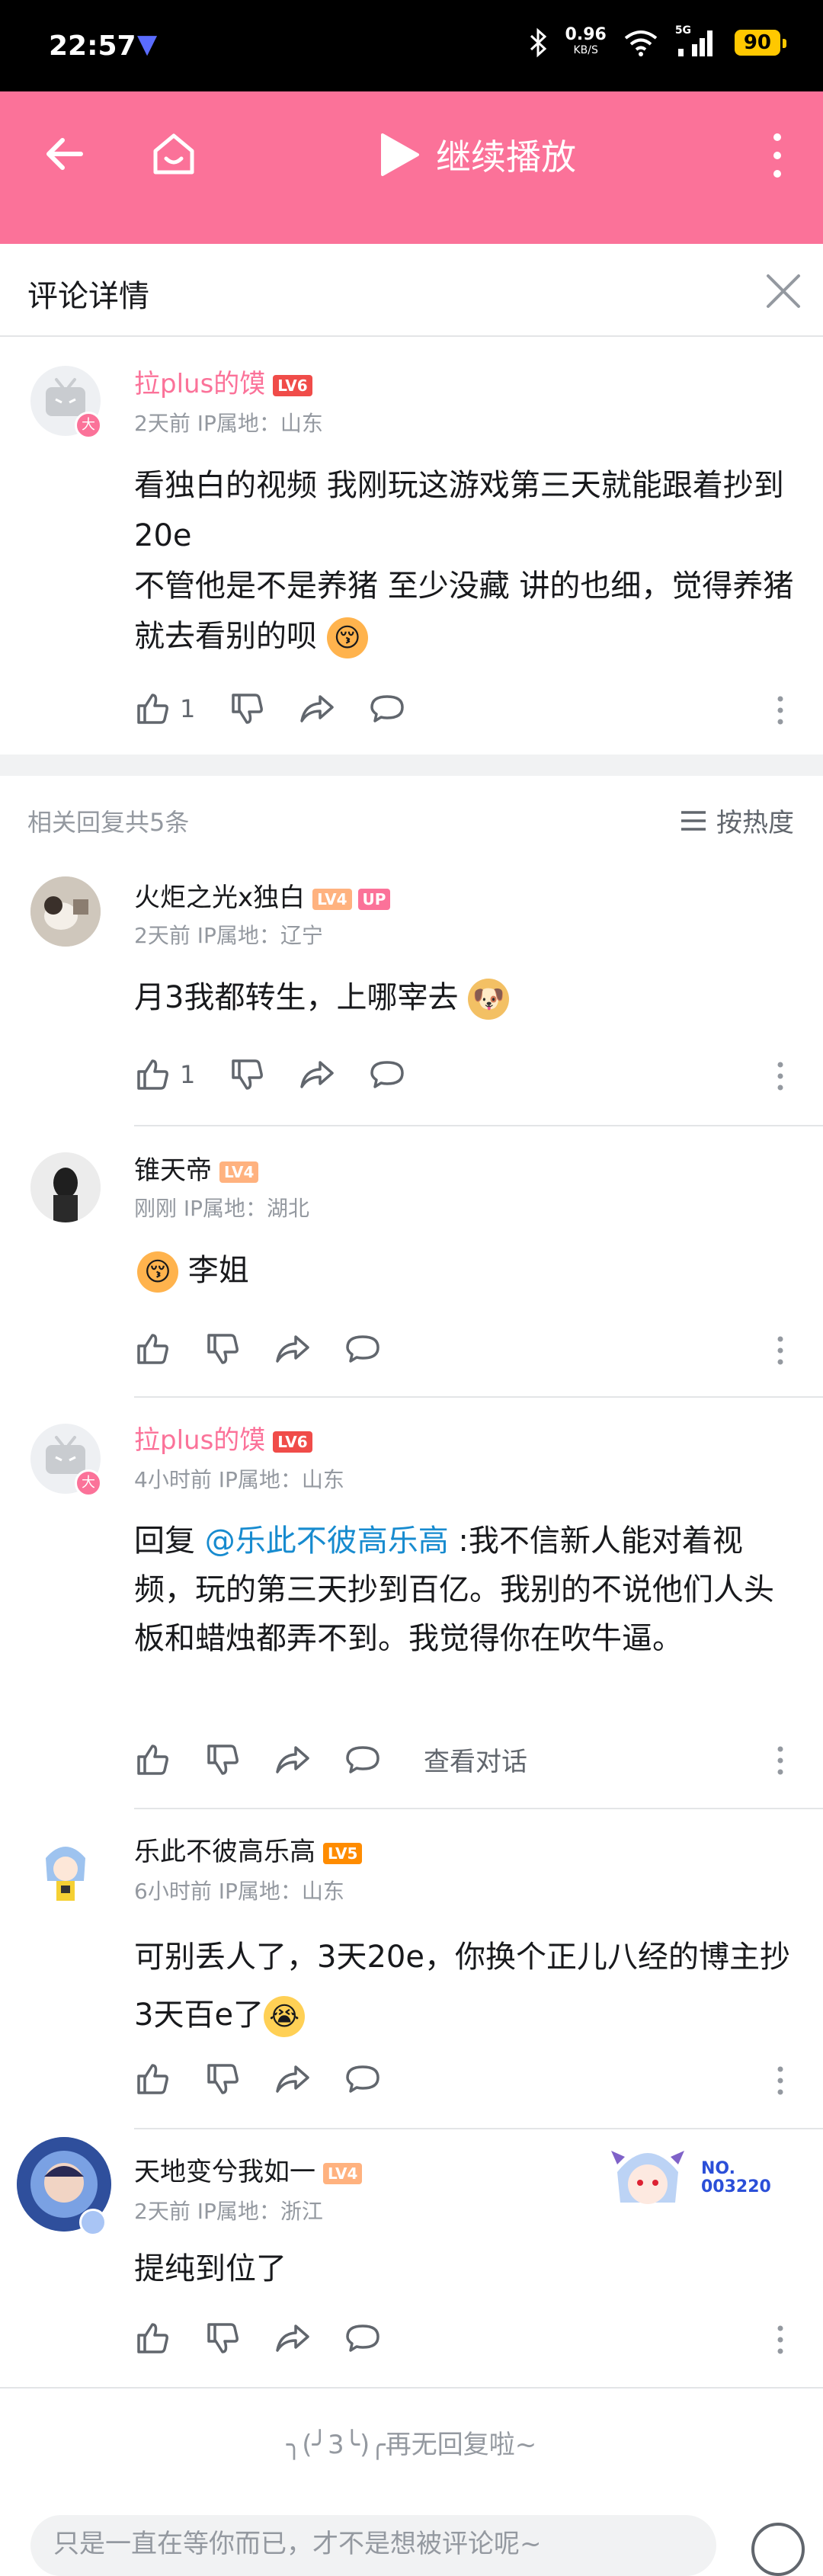 This screenshot has height=2576, width=823. I want to click on play-icon, so click(400, 154).